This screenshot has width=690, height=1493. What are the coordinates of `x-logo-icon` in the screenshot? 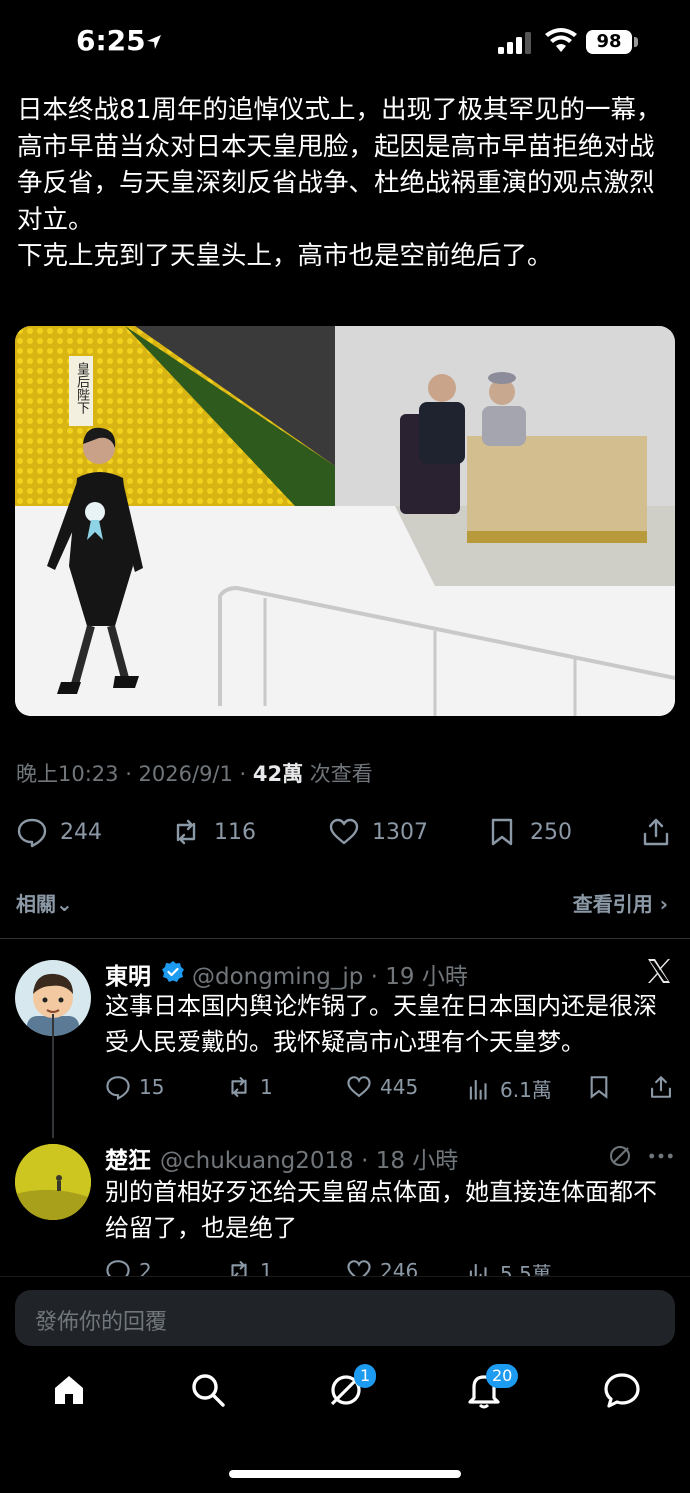 It's located at (659, 971).